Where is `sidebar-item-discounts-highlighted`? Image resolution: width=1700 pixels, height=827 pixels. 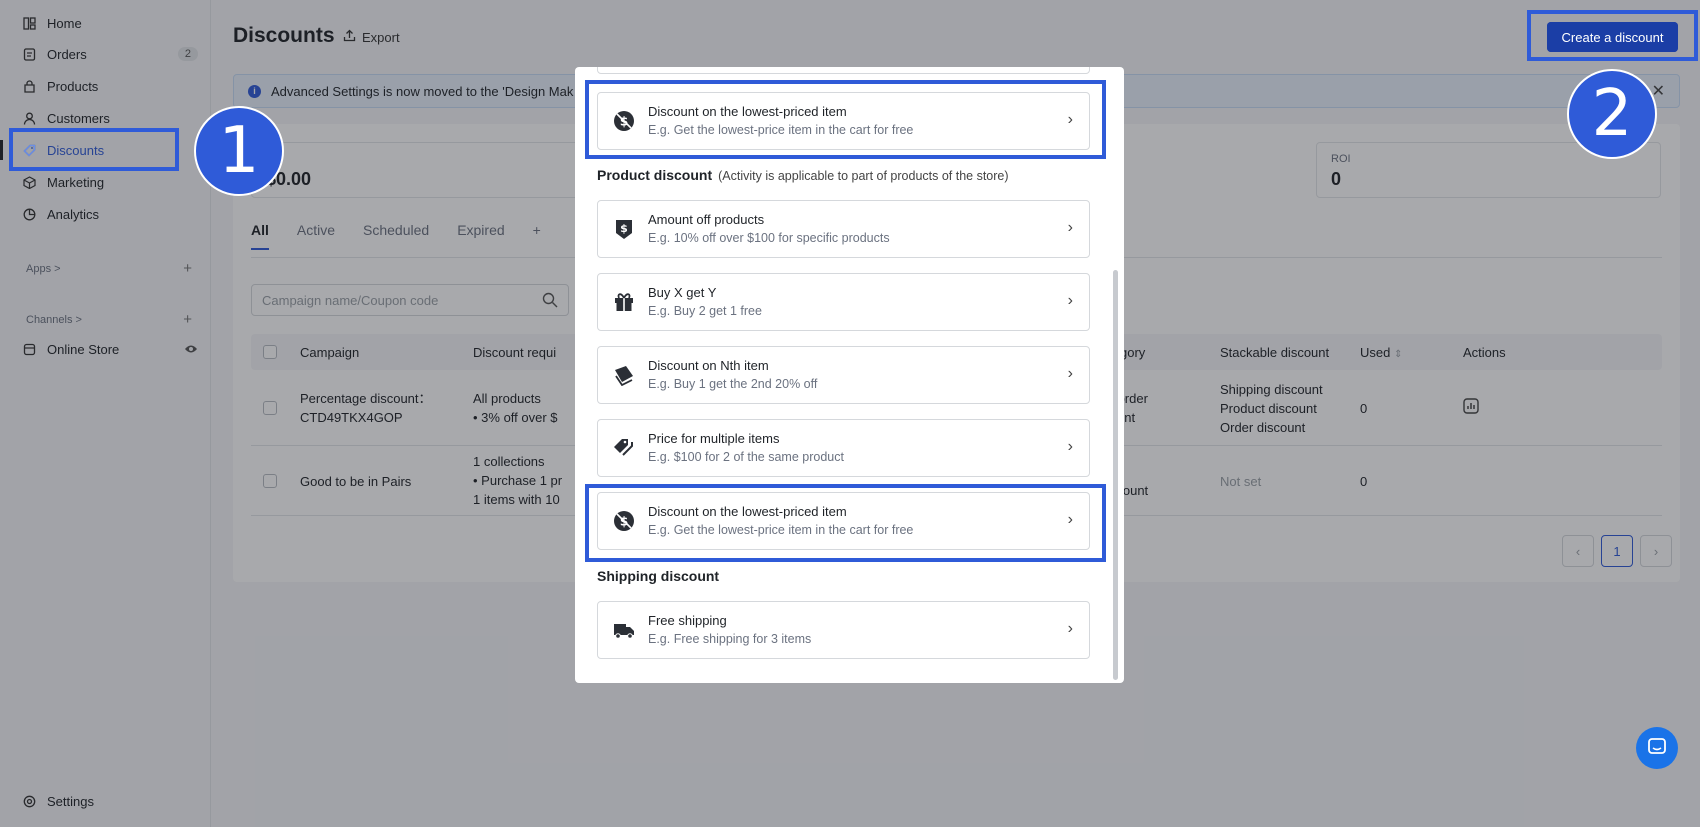
sidebar-item-discounts-highlighted is located at coordinates (110, 150).